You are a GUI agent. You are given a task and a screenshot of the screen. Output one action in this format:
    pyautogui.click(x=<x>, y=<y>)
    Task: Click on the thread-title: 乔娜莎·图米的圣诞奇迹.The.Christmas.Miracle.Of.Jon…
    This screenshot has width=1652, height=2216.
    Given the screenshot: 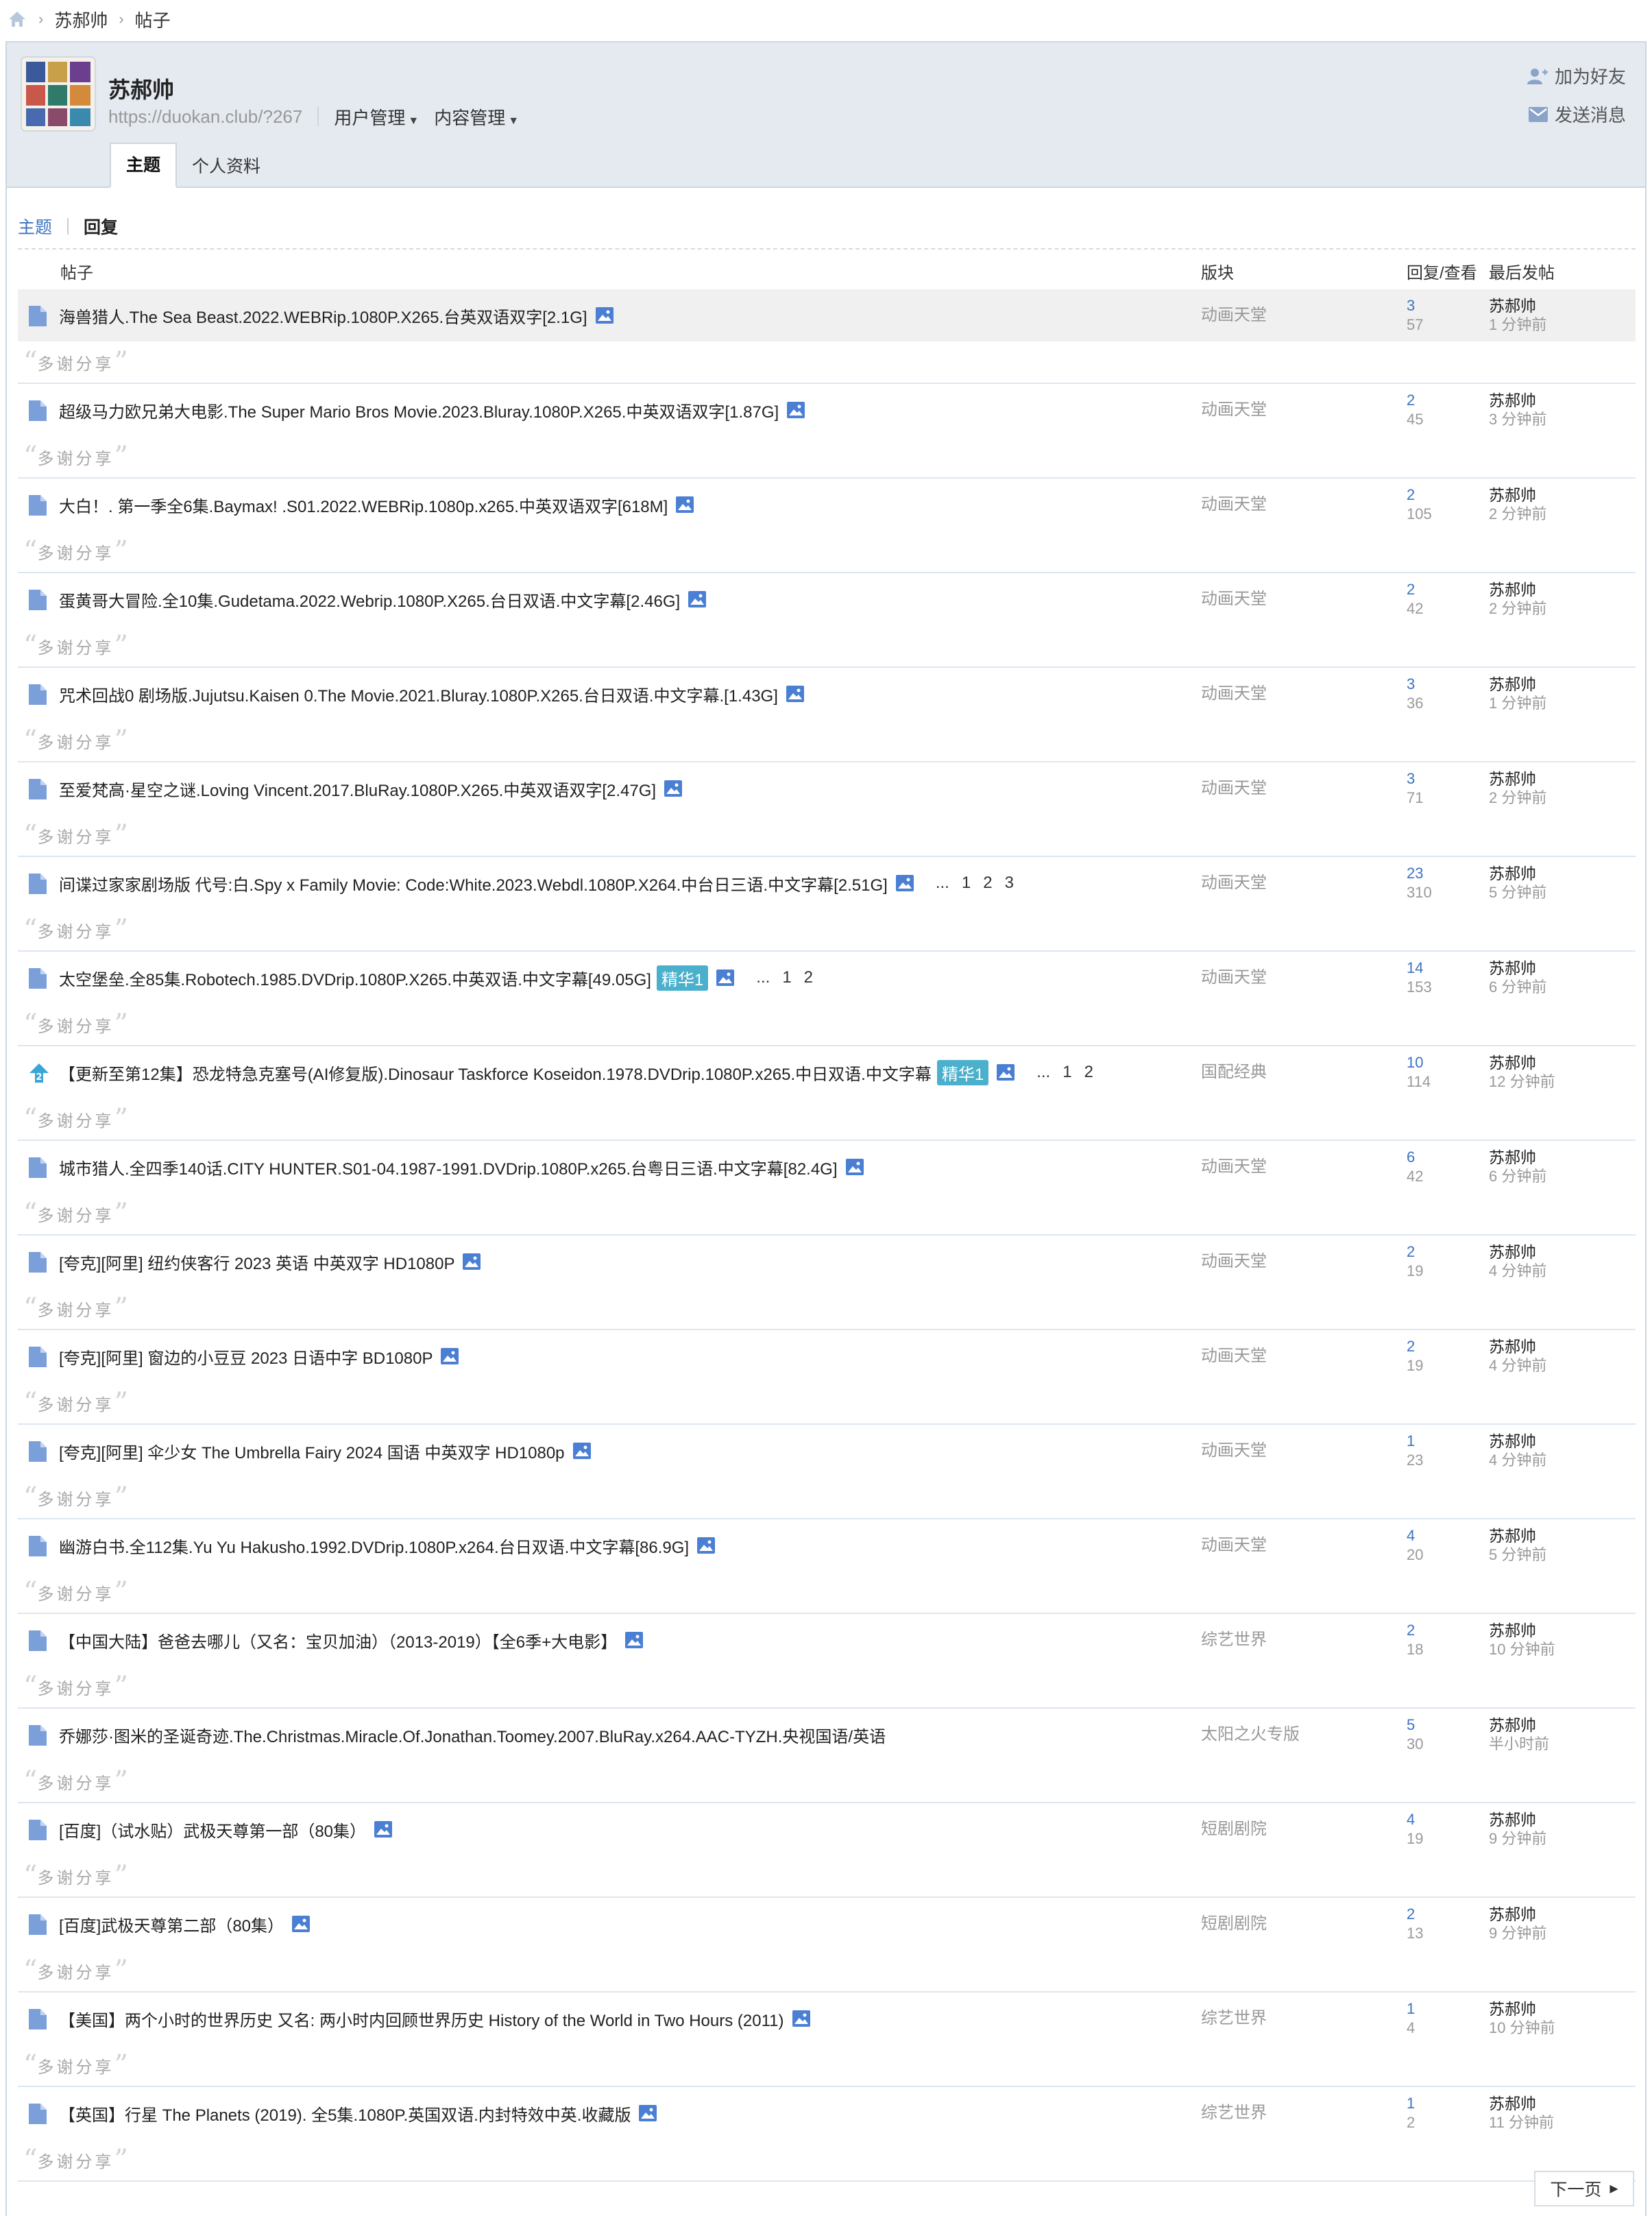 What is the action you would take?
    pyautogui.click(x=472, y=1735)
    